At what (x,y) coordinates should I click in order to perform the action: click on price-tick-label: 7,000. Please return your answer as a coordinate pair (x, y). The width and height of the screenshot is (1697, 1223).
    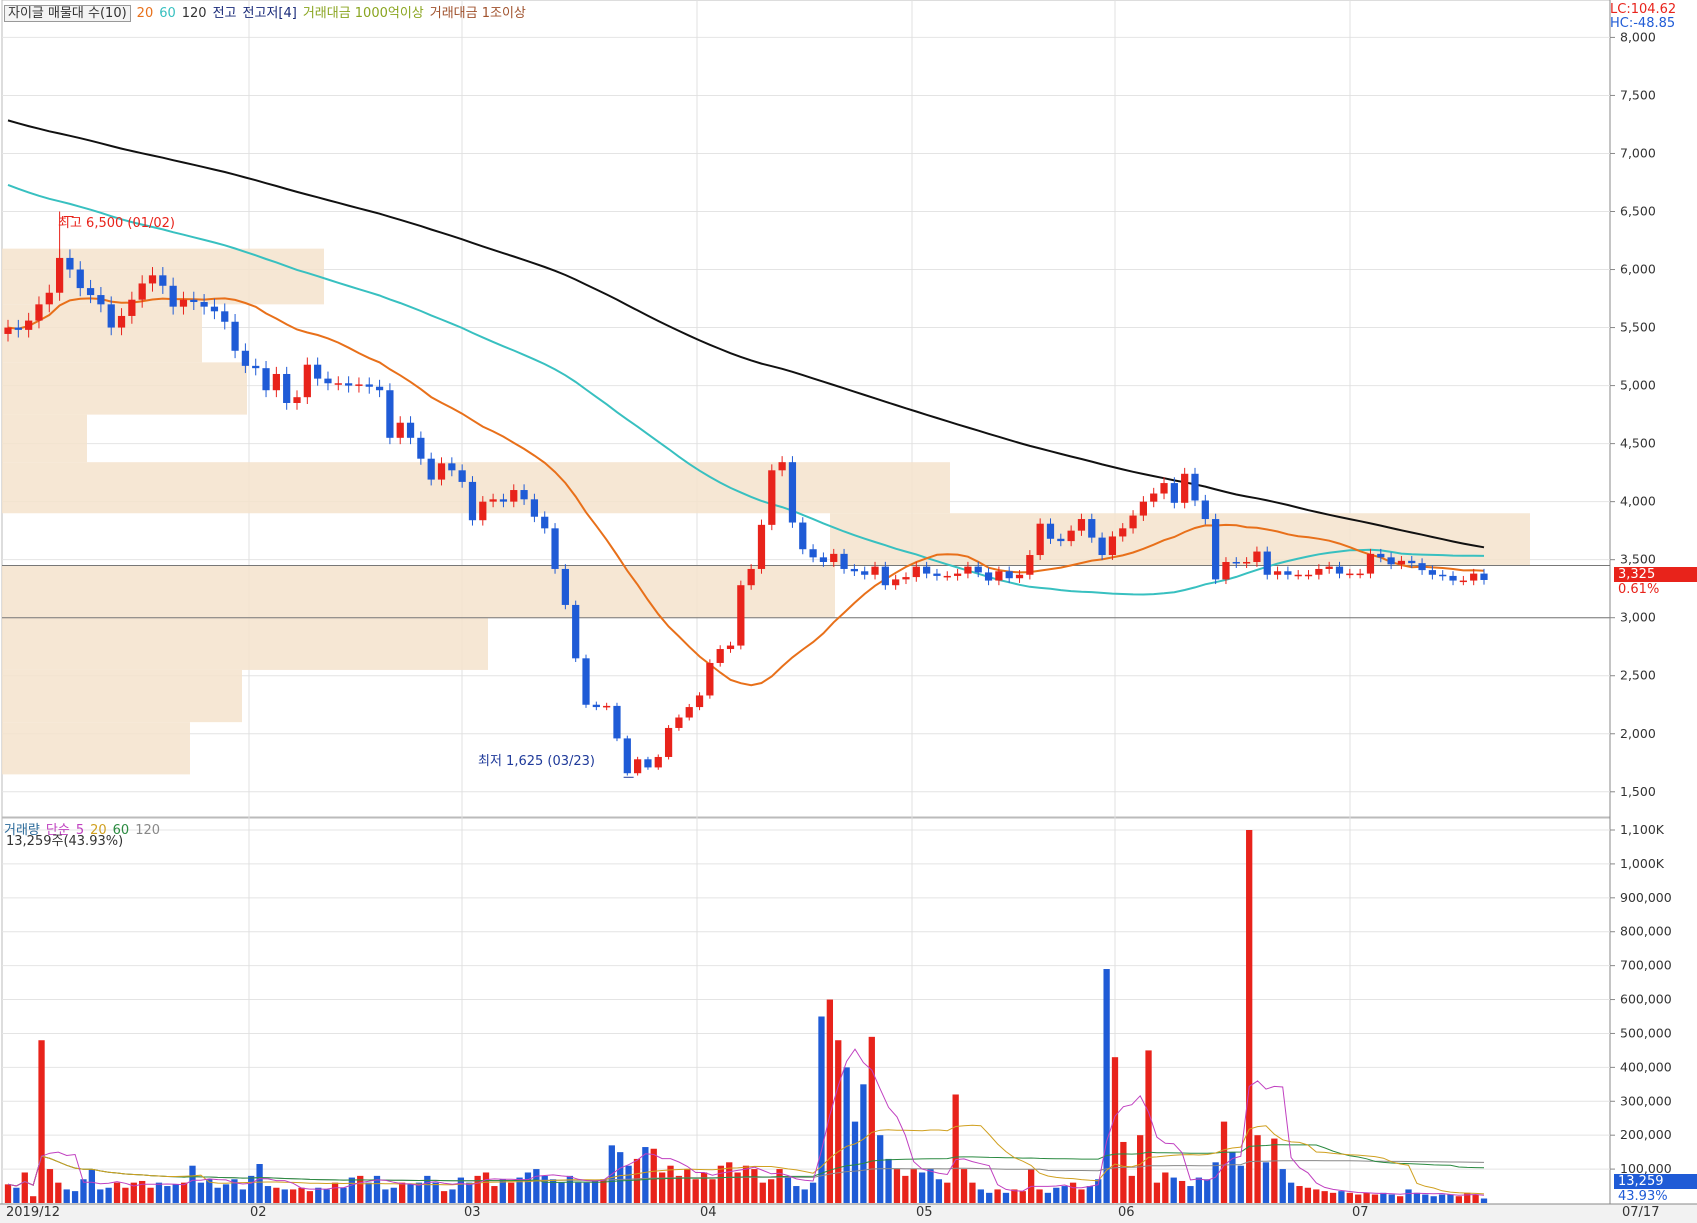
    Looking at the image, I should click on (1638, 152).